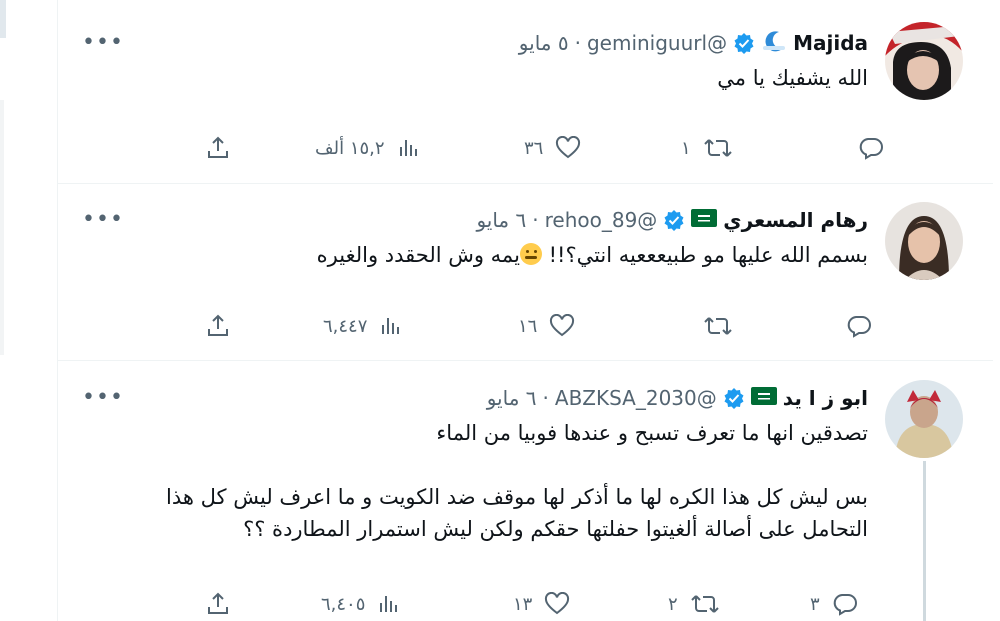 The image size is (1000, 621). What do you see at coordinates (343, 604) in the screenshot?
I see `views-count: ٦,٤٠٥` at bounding box center [343, 604].